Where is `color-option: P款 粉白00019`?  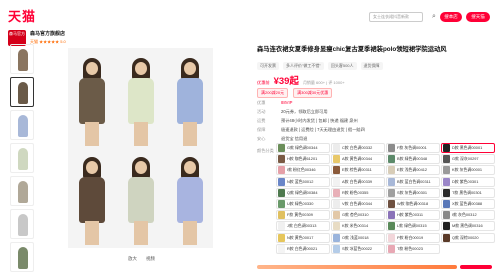 color-option: P款 粉白00019 is located at coordinates (413, 237).